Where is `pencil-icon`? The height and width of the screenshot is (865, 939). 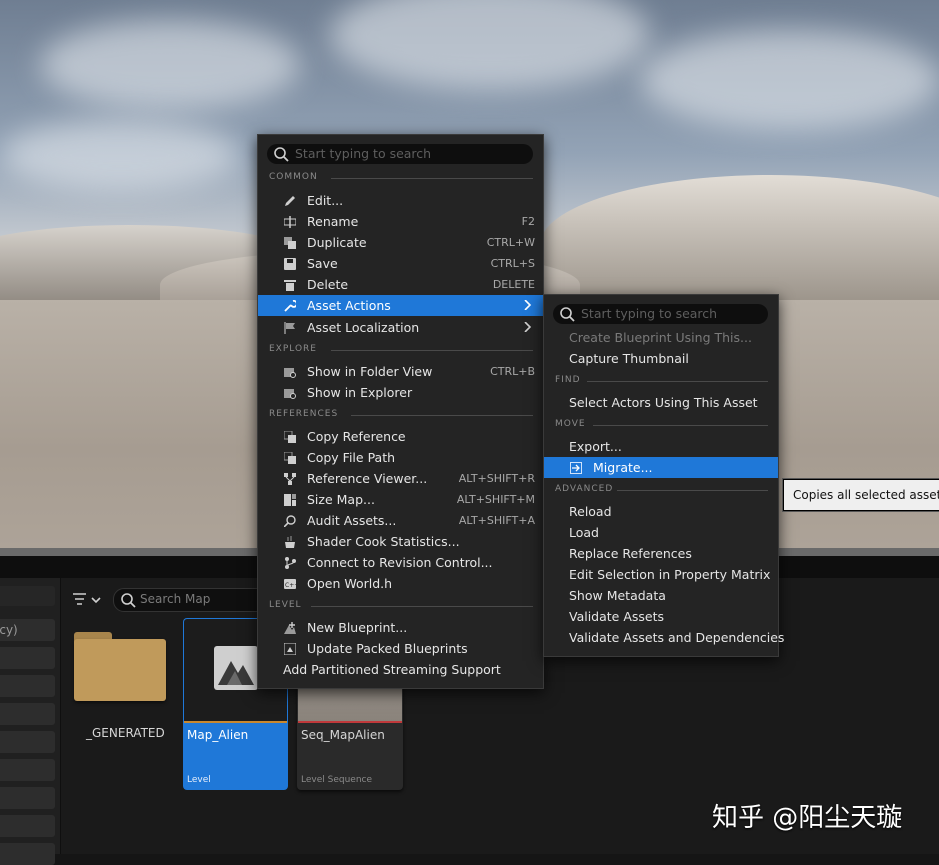
pencil-icon is located at coordinates (290, 201).